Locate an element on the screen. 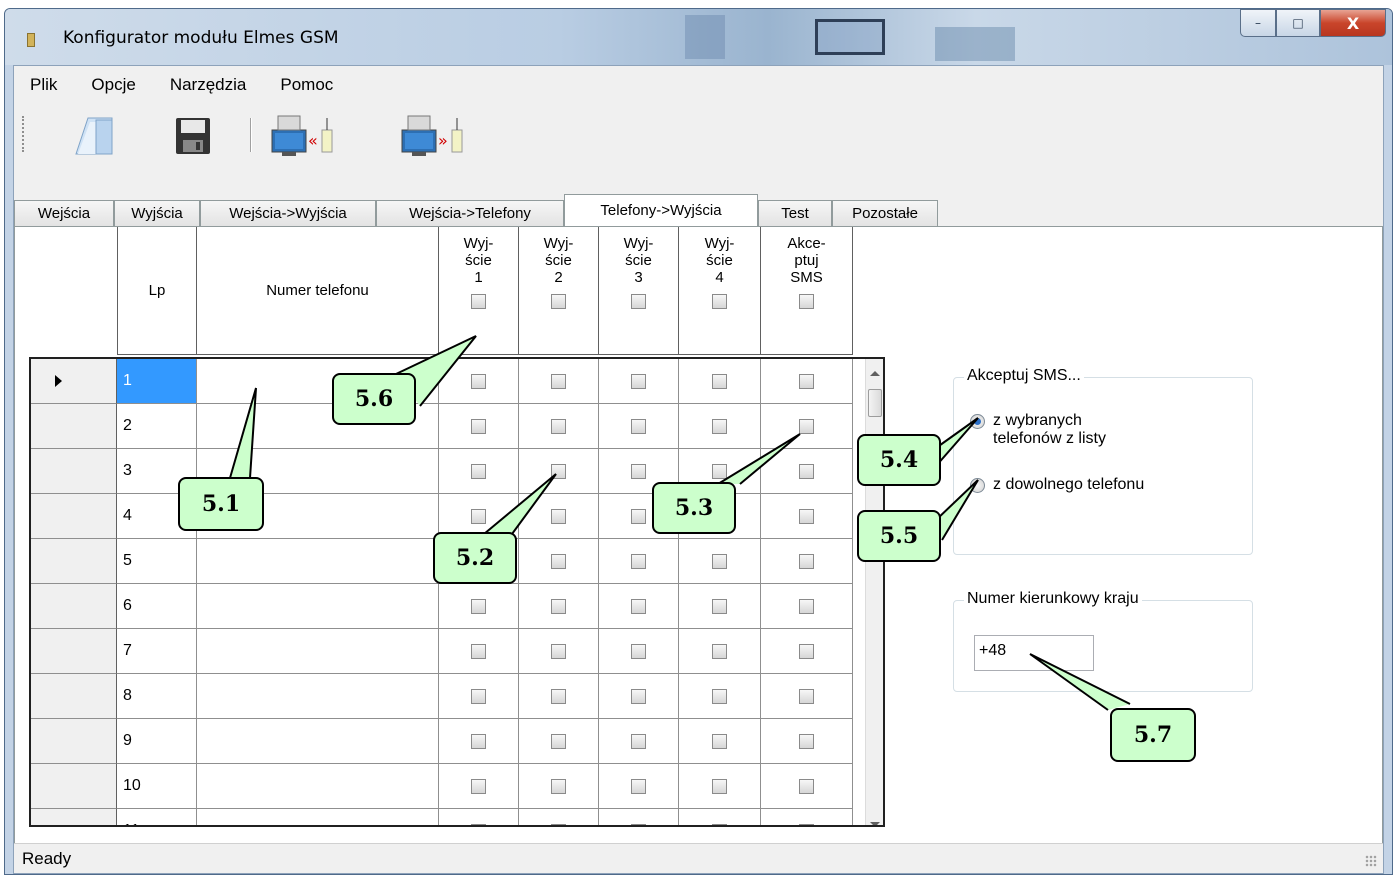 This screenshot has height=875, width=1393. menu-opcje: Opcje is located at coordinates (113, 85).